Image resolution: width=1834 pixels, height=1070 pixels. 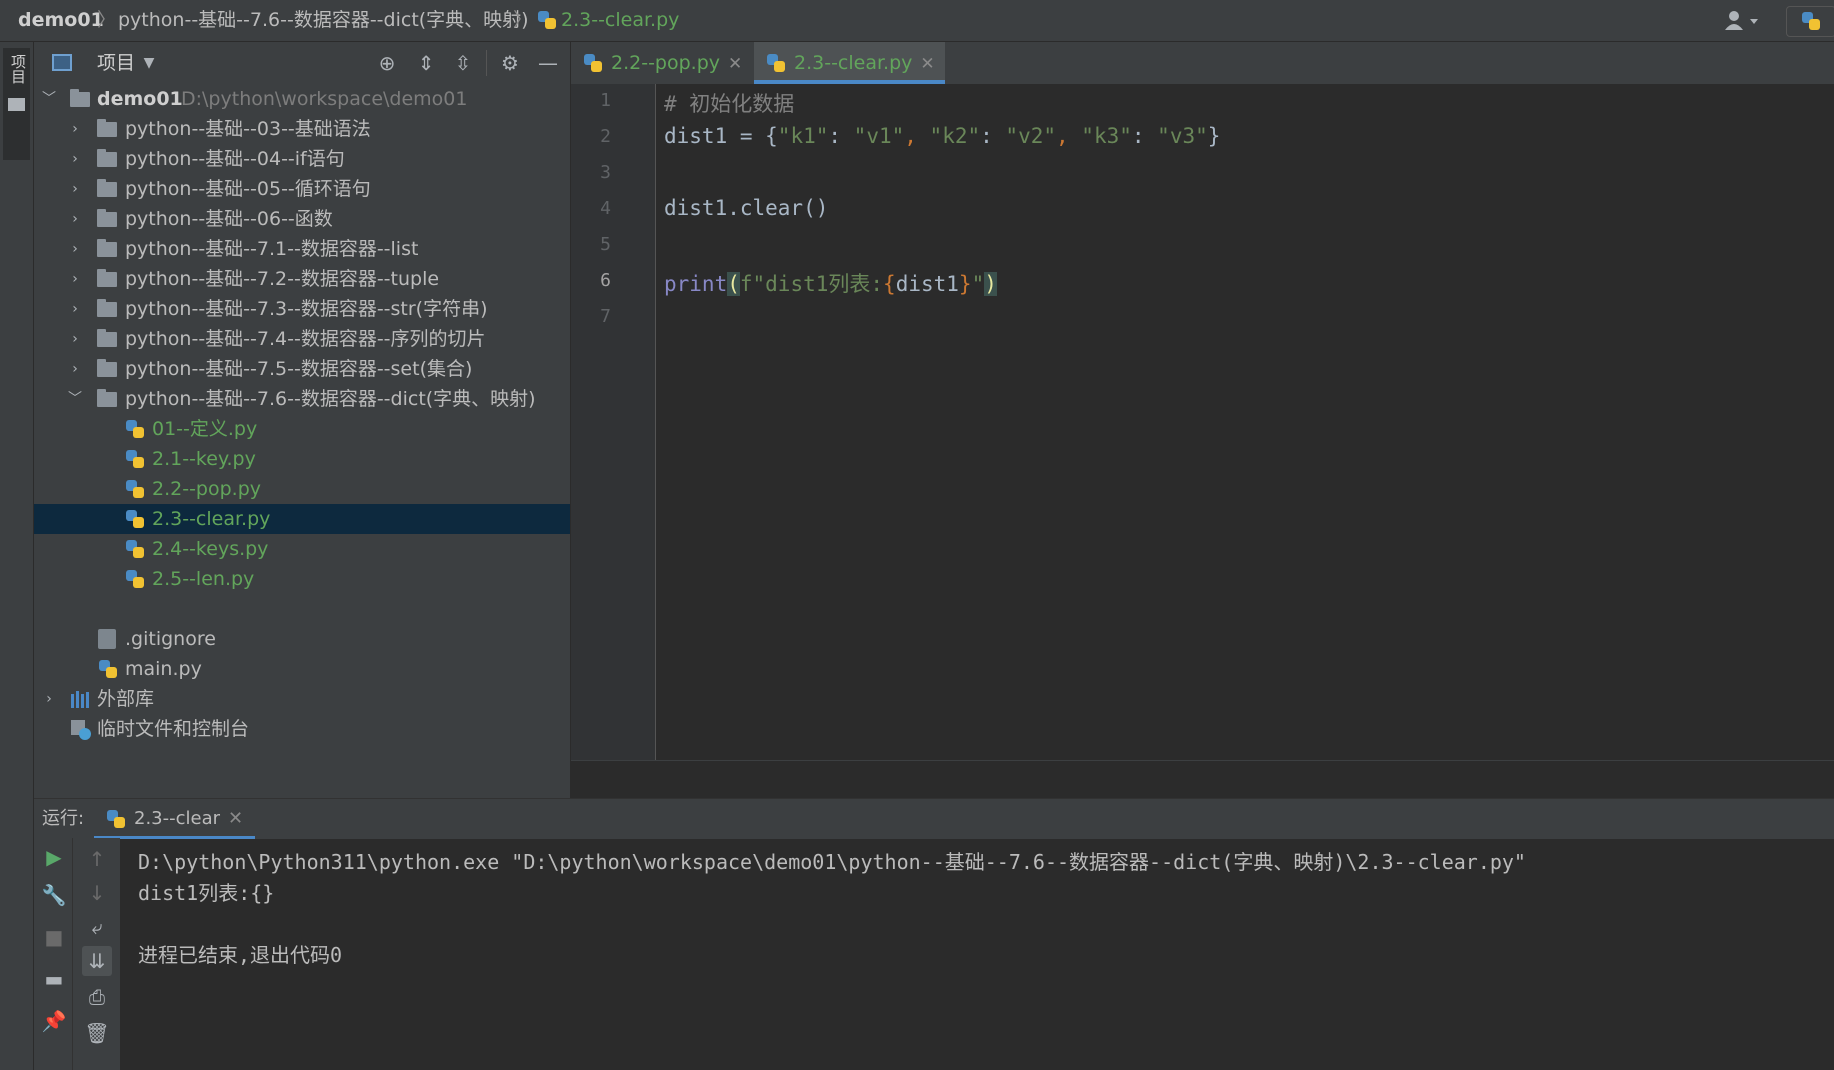 I want to click on tree-root: ﹀ demo01 D:\python\workspace\demo01, so click(x=302, y=99).